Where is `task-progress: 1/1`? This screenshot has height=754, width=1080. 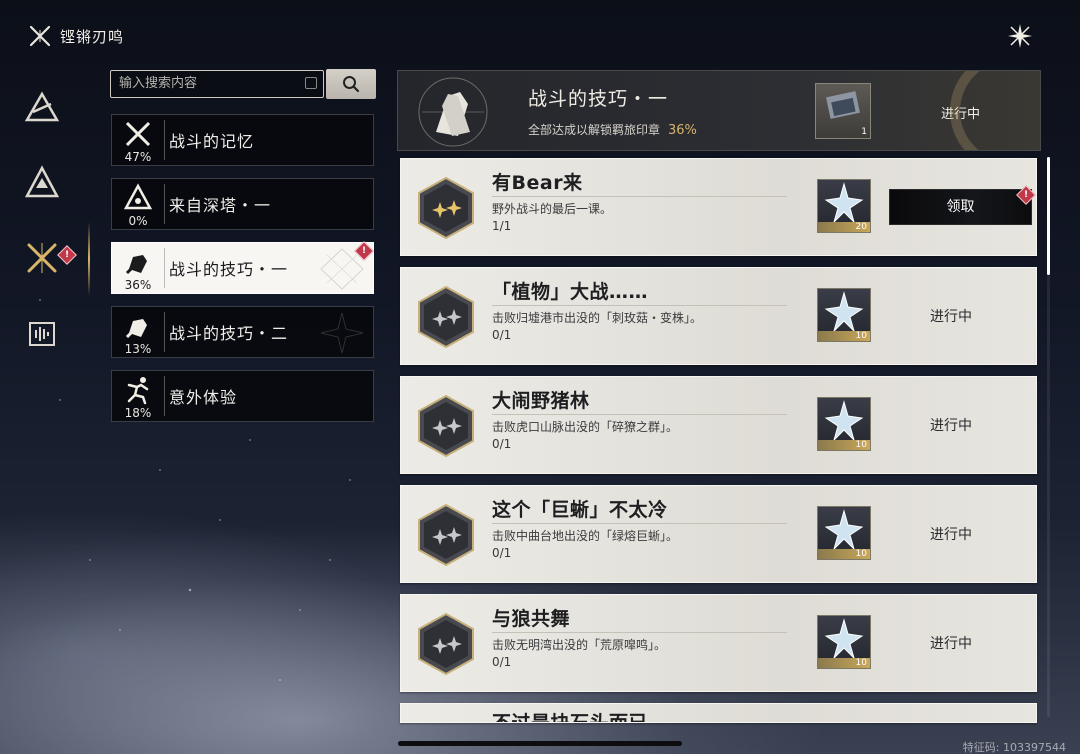 task-progress: 1/1 is located at coordinates (502, 226).